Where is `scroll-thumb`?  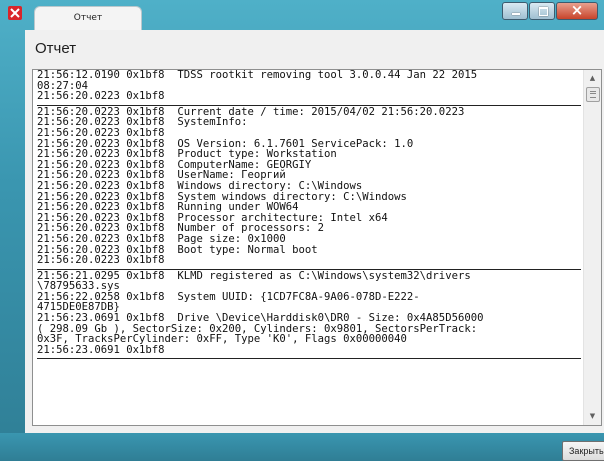 scroll-thumb is located at coordinates (593, 94).